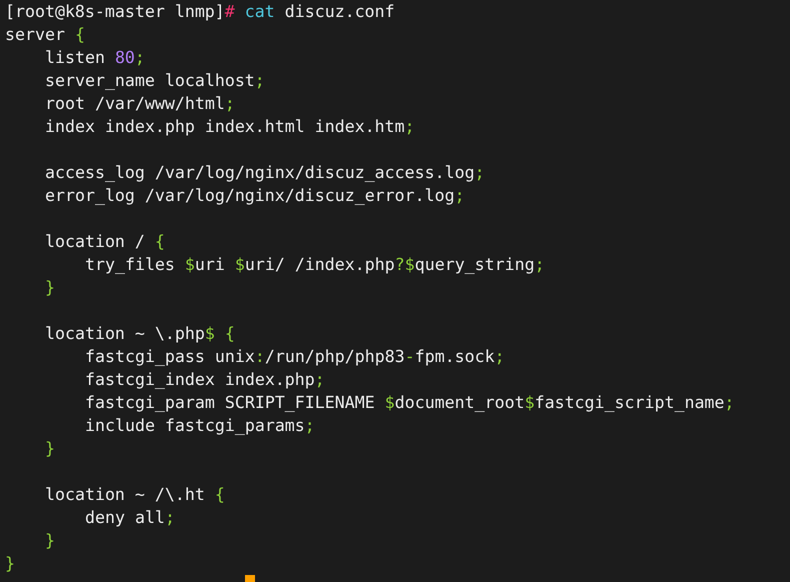 This screenshot has height=582, width=790. Describe the element at coordinates (250, 578) in the screenshot. I see `text-cursor` at that location.